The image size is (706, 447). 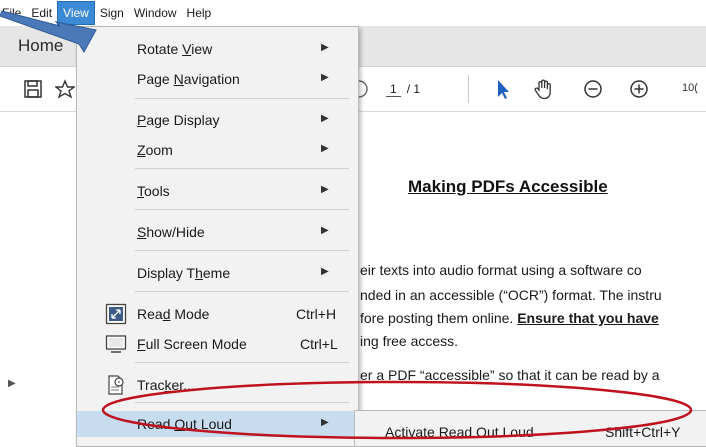 I want to click on page-number-box: 1 / 1, so click(x=411, y=89).